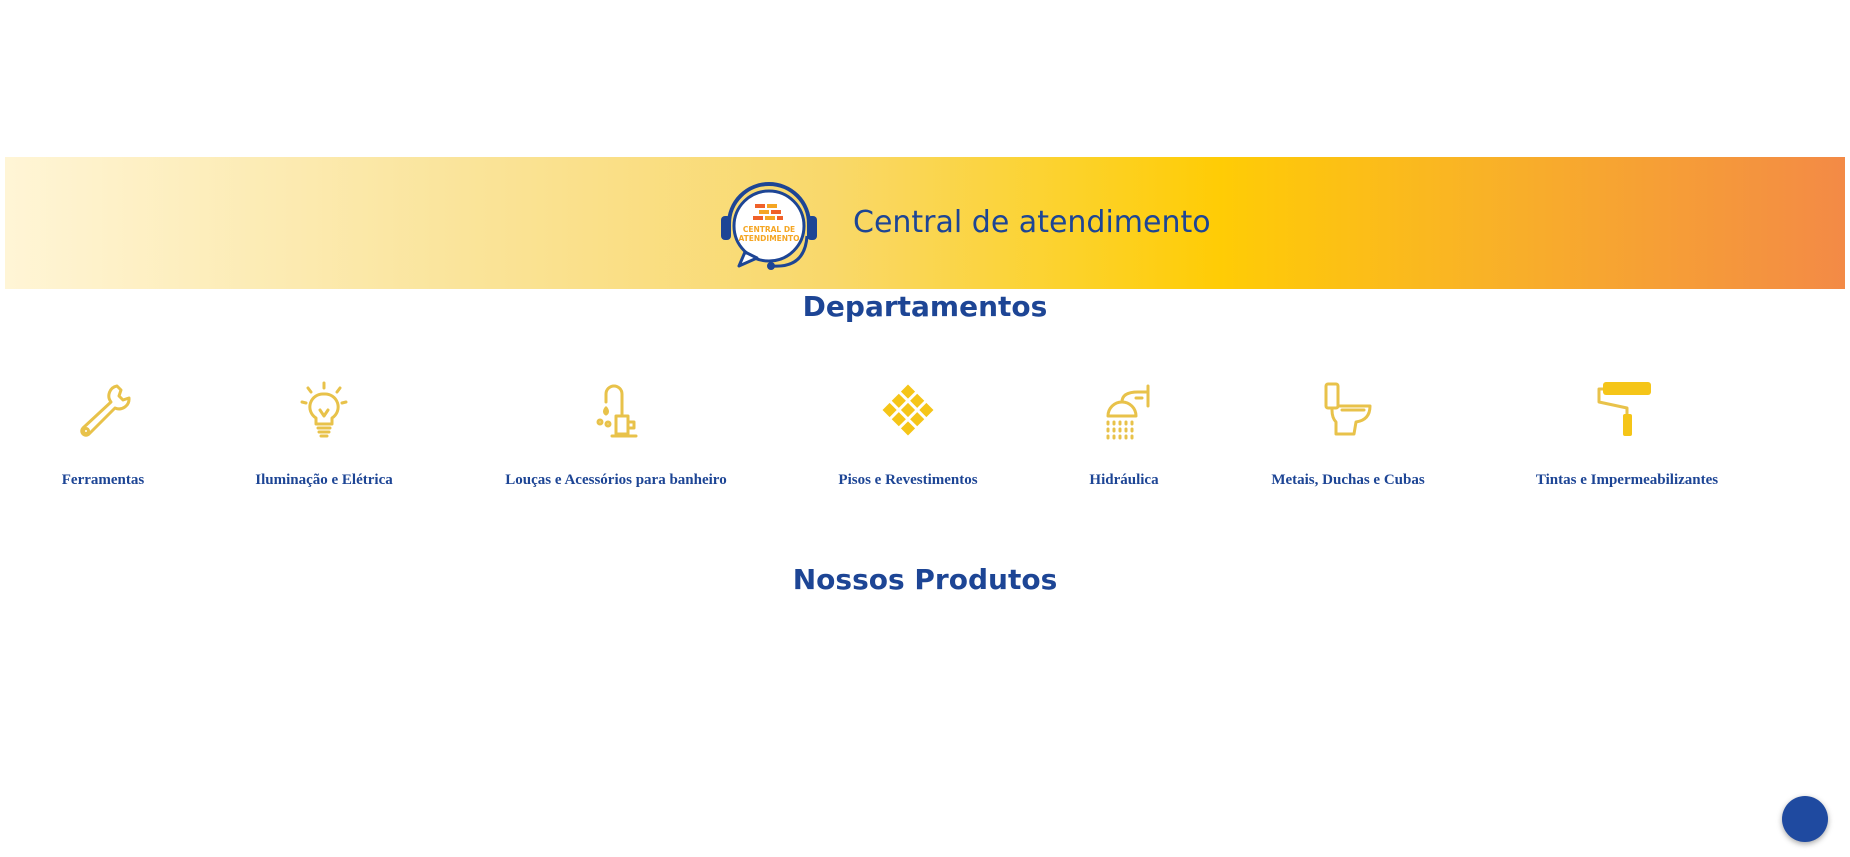 The width and height of the screenshot is (1850, 857). Describe the element at coordinates (1805, 819) in the screenshot. I see `floating-chat-button` at that location.